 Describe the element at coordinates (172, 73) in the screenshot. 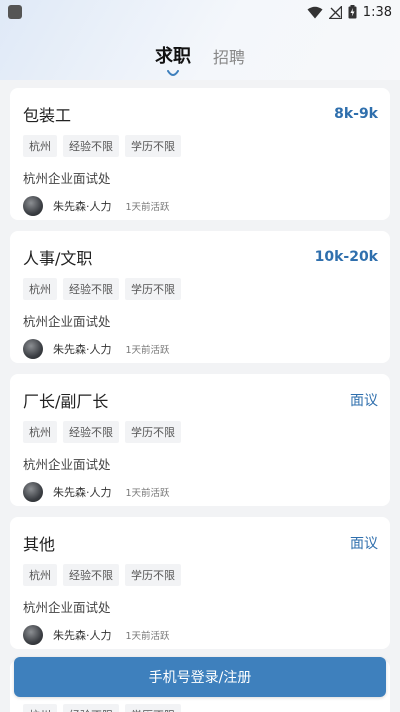

I see `active-tab-indicator` at that location.